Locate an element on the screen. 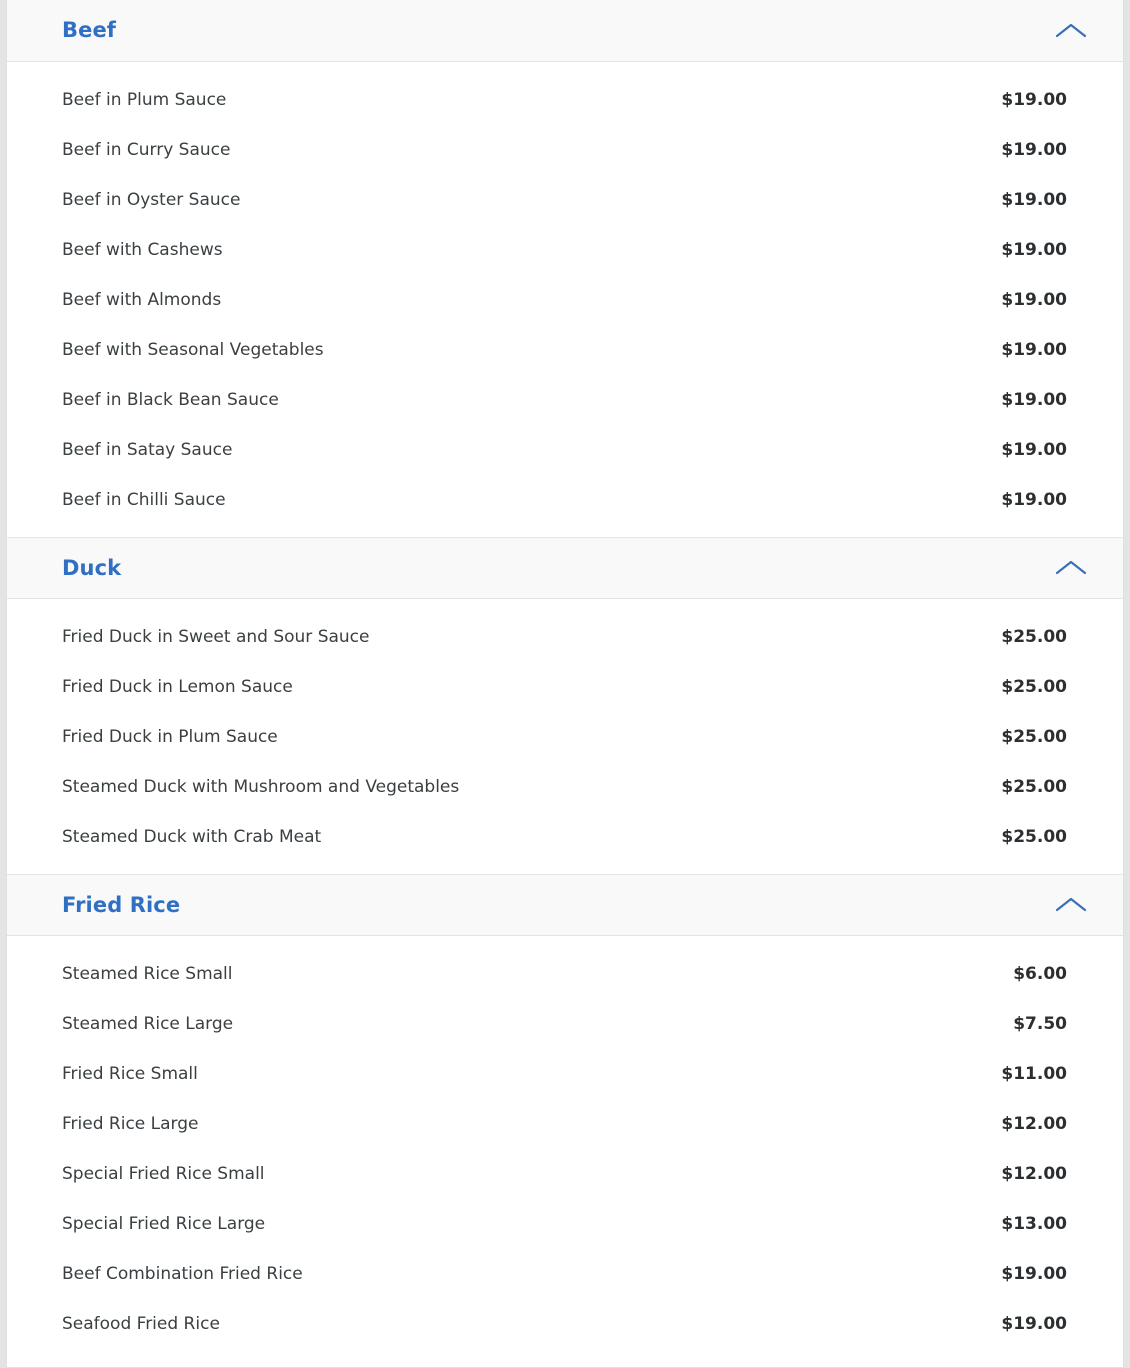  section-header-beef: Beef is located at coordinates (565, 31).